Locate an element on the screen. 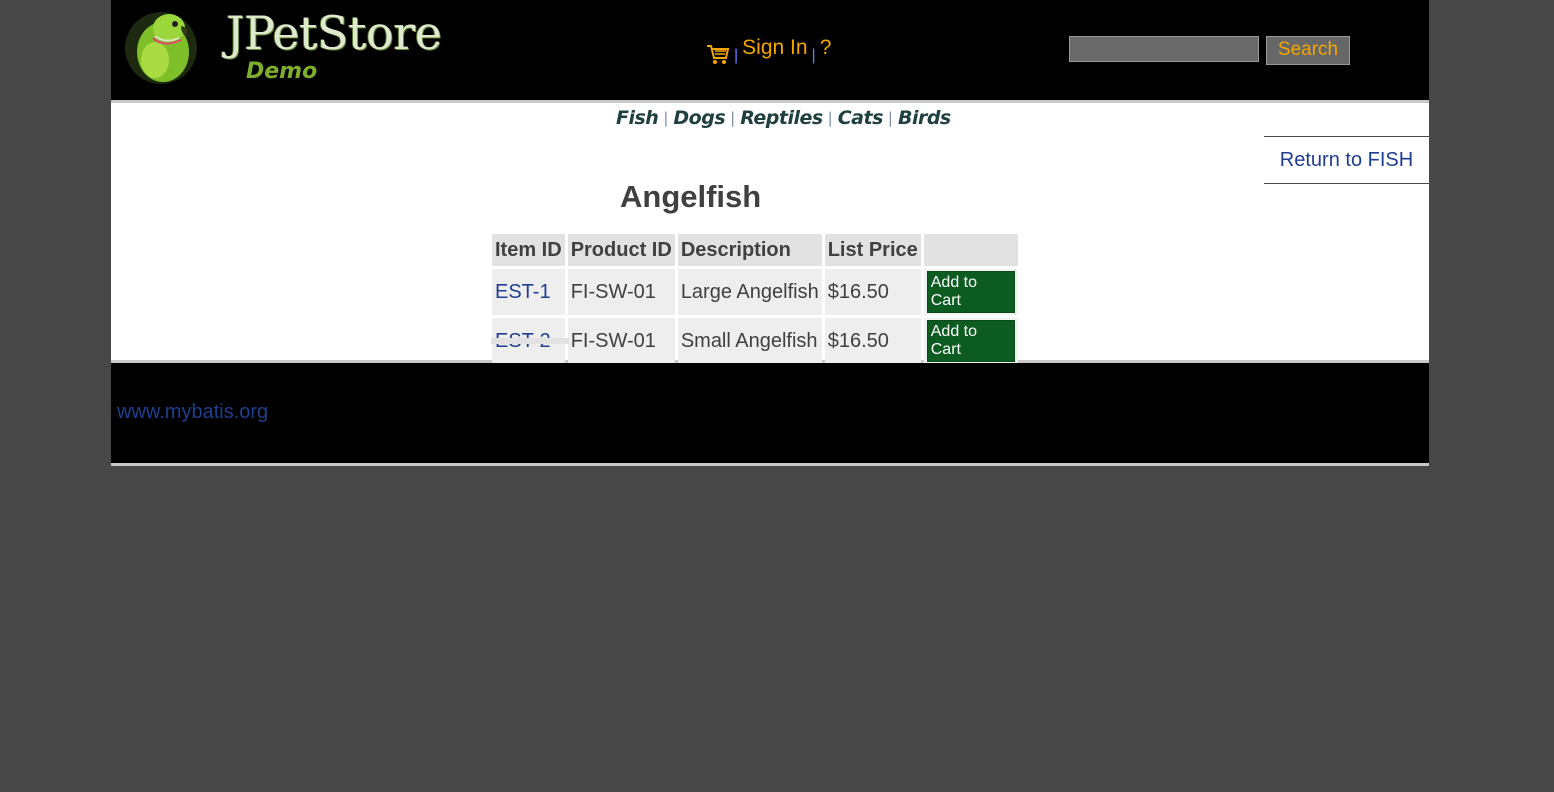 The width and height of the screenshot is (1554, 792). column-header-list-price: List Price is located at coordinates (872, 250).